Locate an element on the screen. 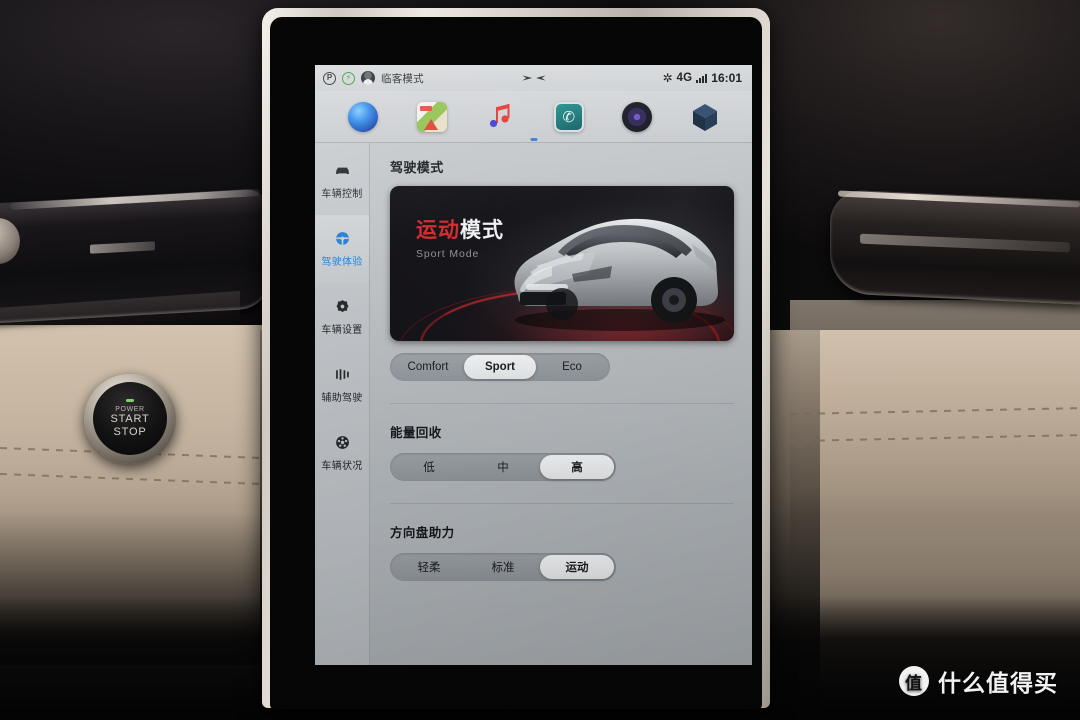  drive-mode-hero-card: 运动模式 Sport Mode is located at coordinates (562, 263).